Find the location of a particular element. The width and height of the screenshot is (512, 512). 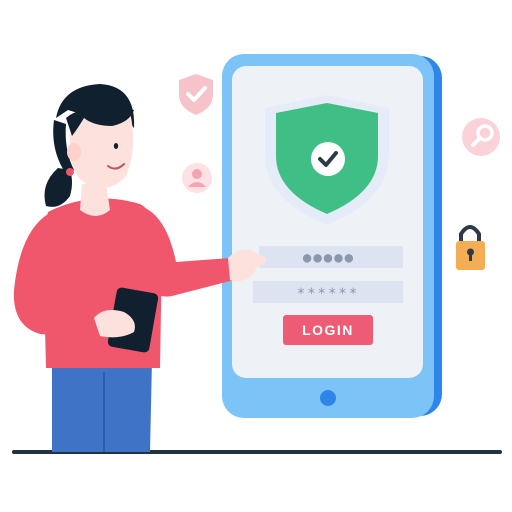

username-field: ●●●●● is located at coordinates (331, 257).